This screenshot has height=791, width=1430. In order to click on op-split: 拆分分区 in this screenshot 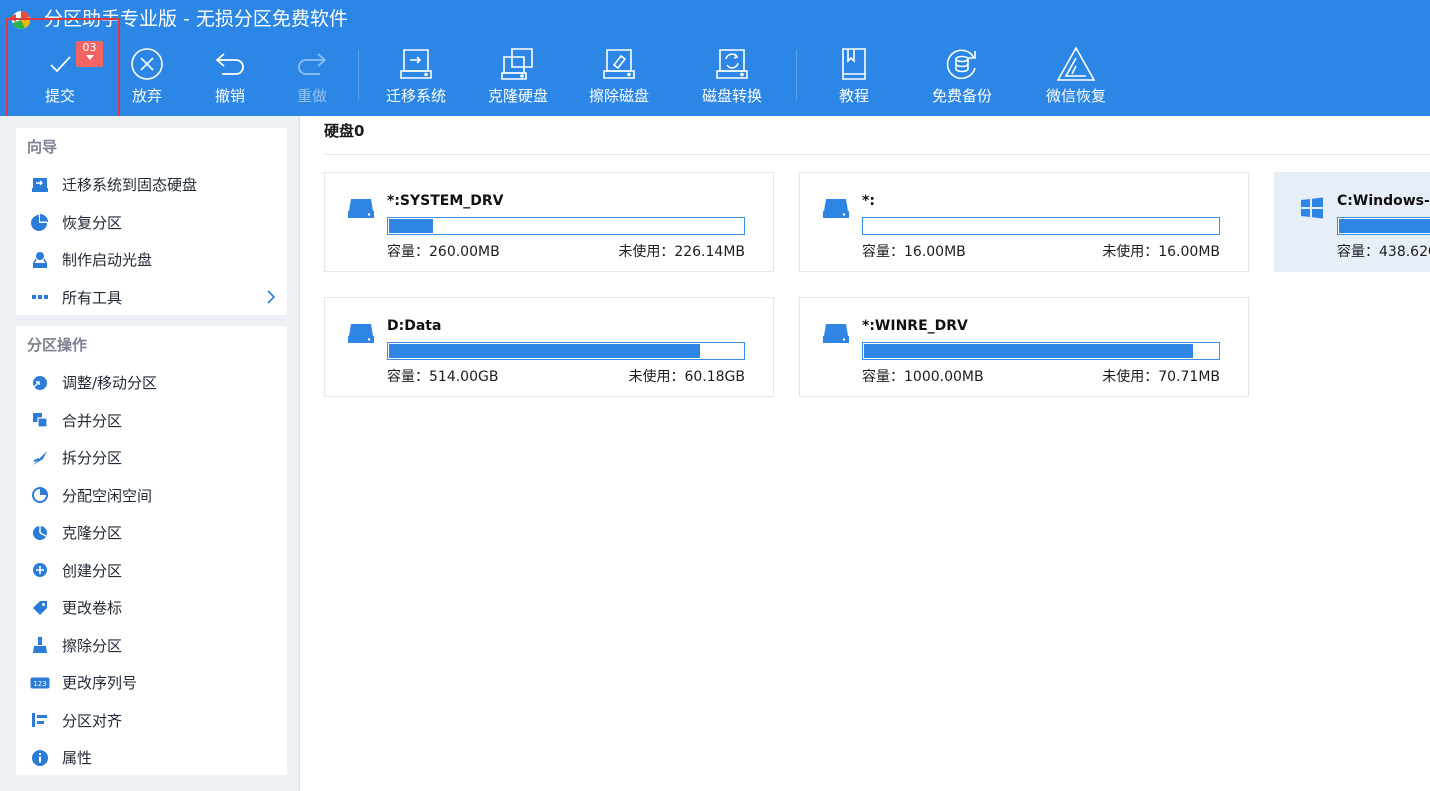, I will do `click(151, 458)`.